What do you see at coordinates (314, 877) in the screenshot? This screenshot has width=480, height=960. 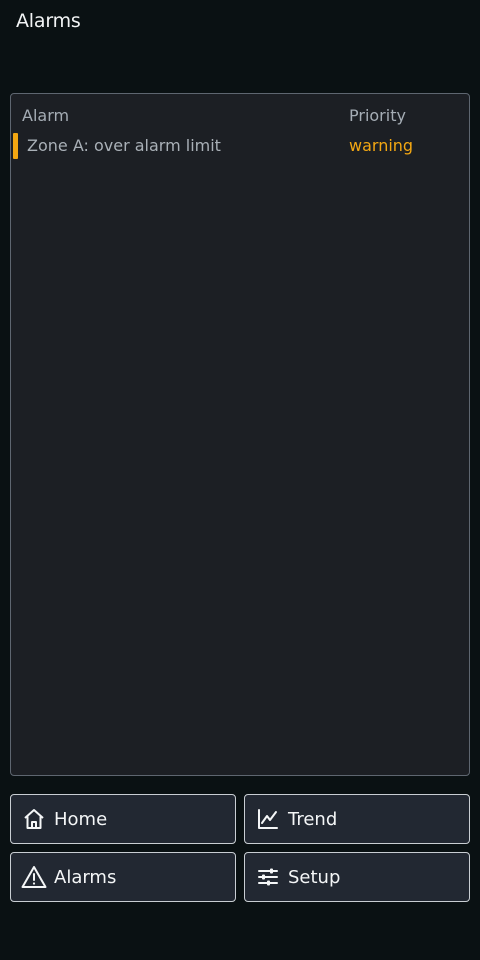 I see `setup-button-label: Setup` at bounding box center [314, 877].